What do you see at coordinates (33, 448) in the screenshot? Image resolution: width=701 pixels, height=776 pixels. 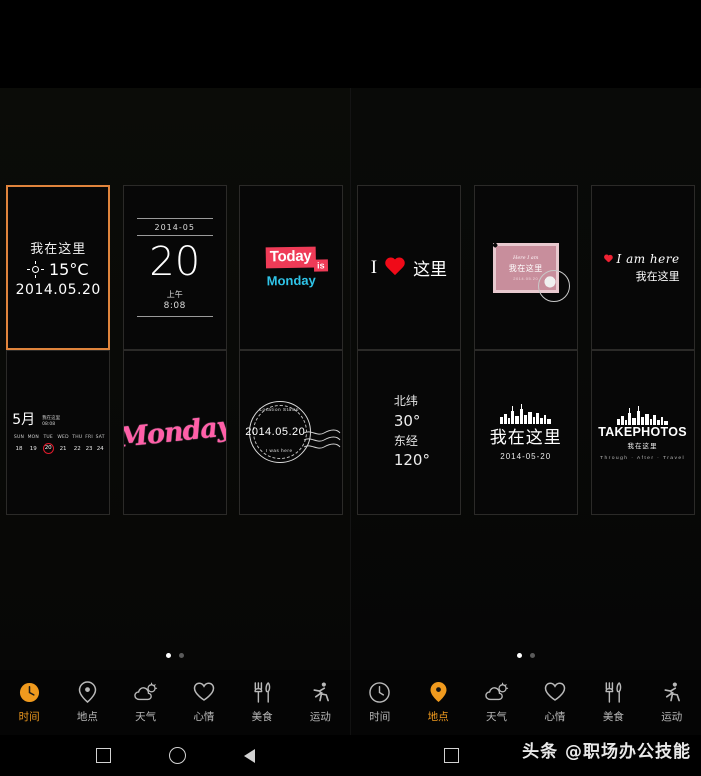 I see `calendar-day: 19` at bounding box center [33, 448].